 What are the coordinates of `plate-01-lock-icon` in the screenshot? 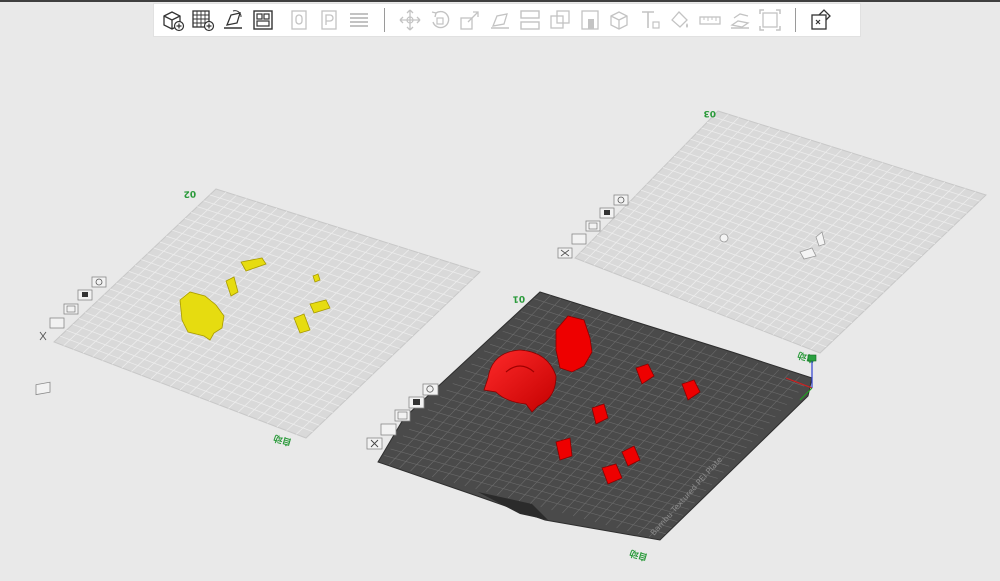 It's located at (416, 402).